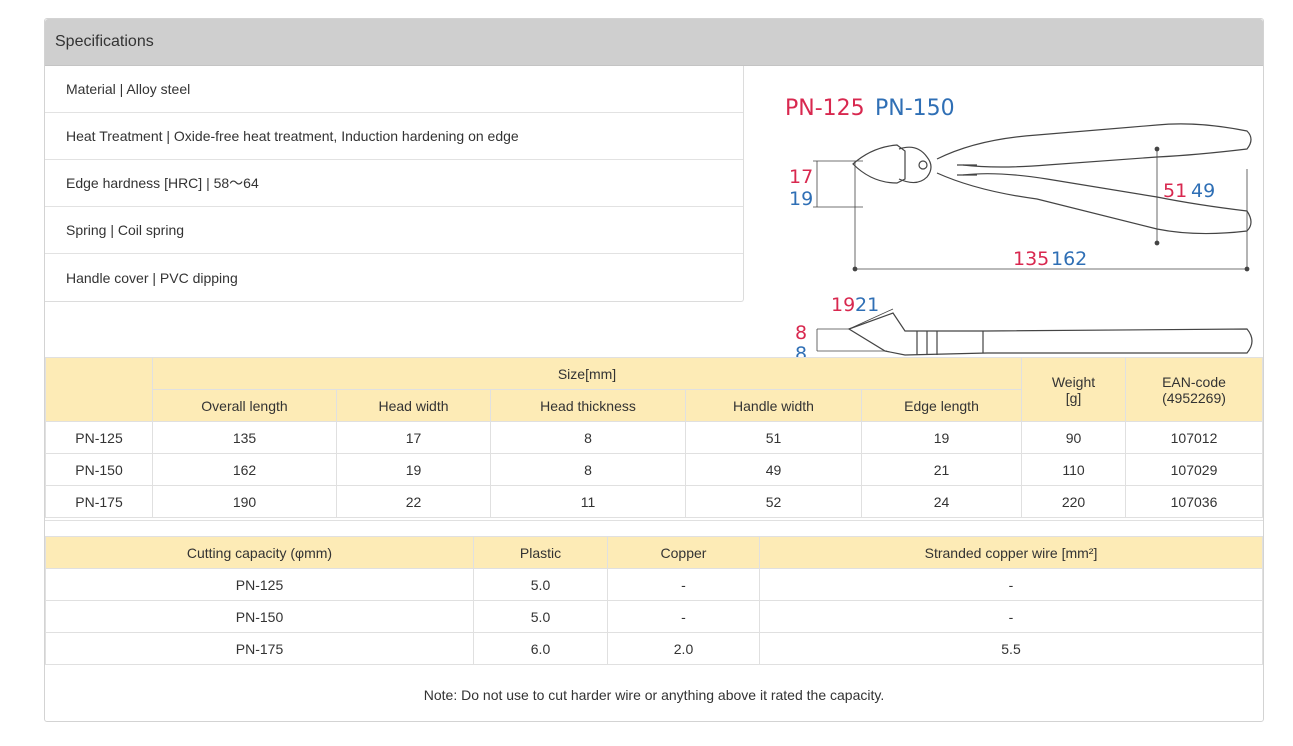 Image resolution: width=1293 pixels, height=746 pixels. What do you see at coordinates (867, 305) in the screenshot?
I see `dim-edge-length-b: 21` at bounding box center [867, 305].